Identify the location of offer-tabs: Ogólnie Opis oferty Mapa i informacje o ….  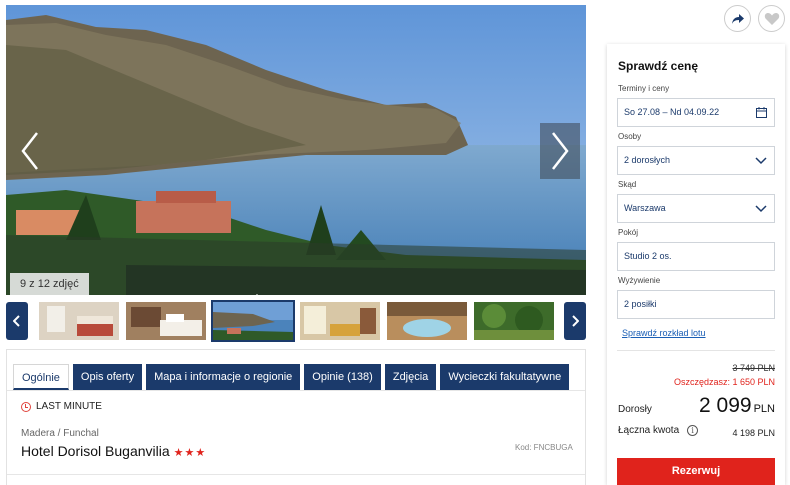
(291, 377).